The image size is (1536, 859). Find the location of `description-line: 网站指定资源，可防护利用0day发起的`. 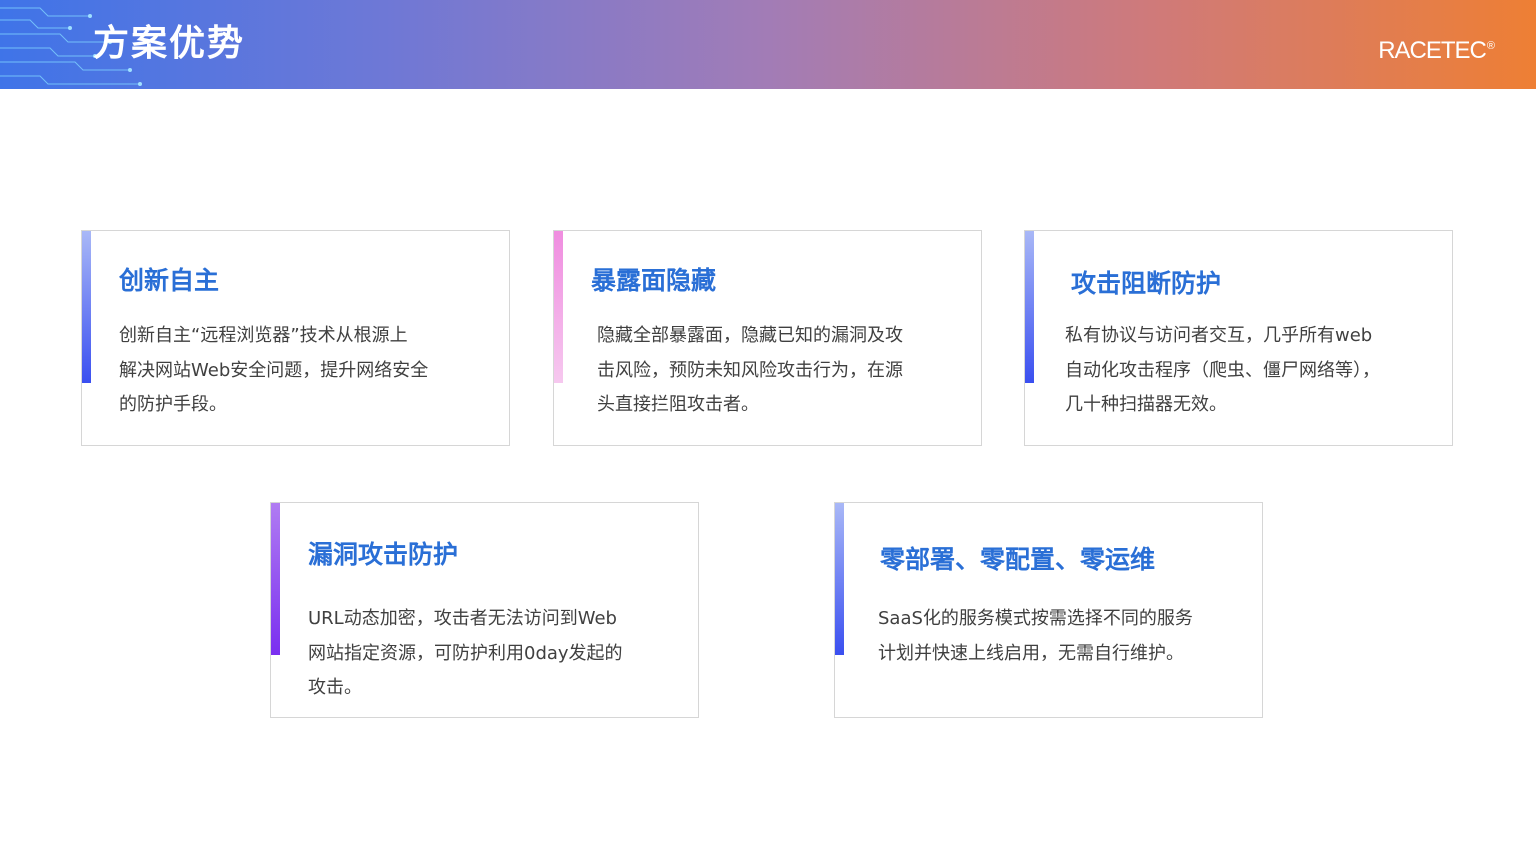

description-line: 网站指定资源，可防护利用0day发起的 is located at coordinates (465, 653).